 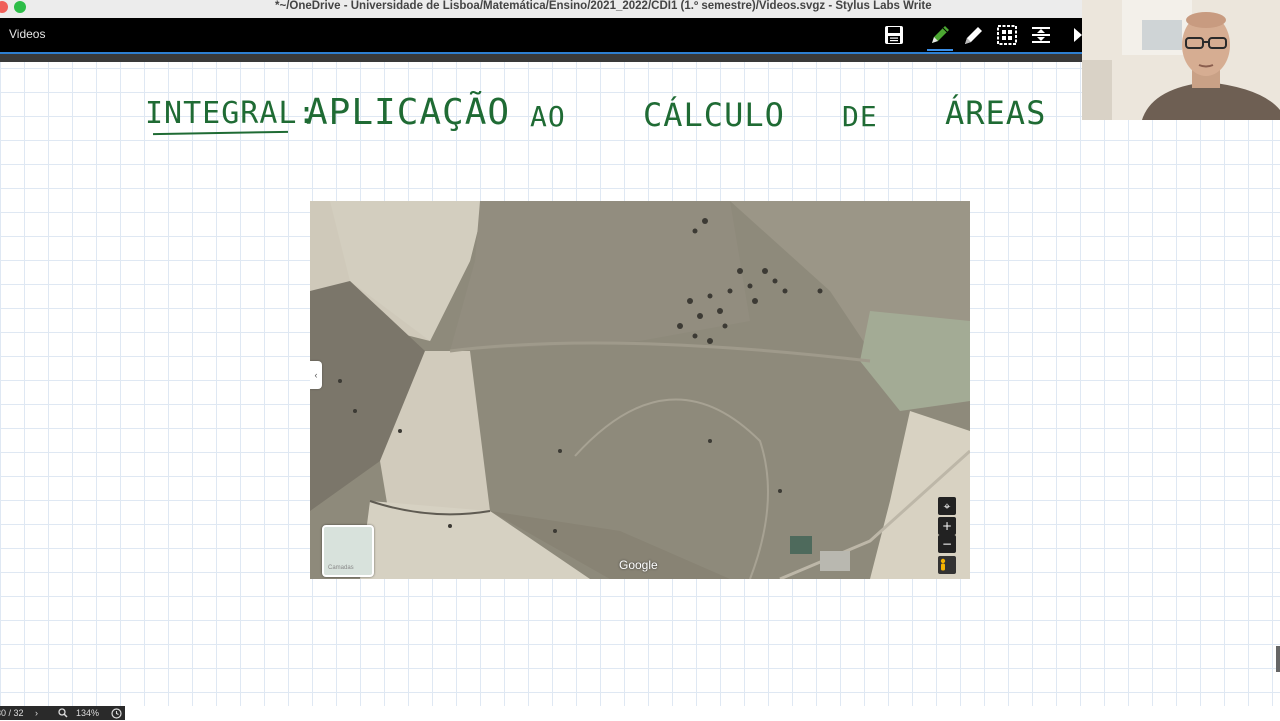 I want to click on heading-word-integral: INTEGRAL:, so click(x=231, y=113).